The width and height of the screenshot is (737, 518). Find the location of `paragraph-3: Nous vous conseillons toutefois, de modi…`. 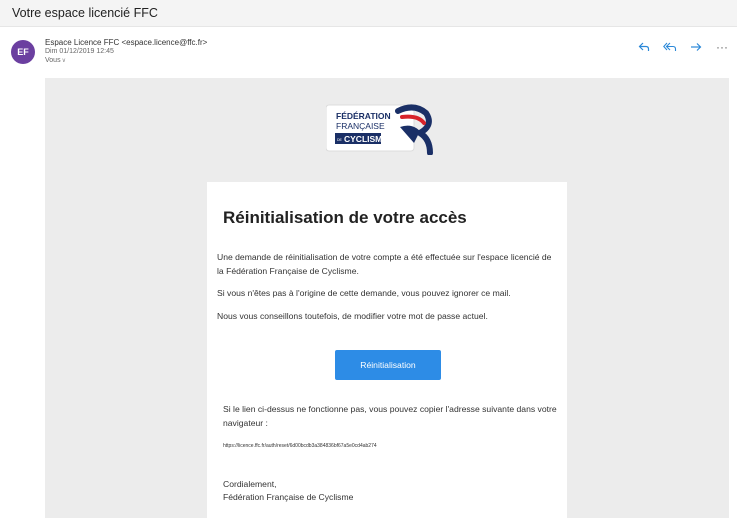

paragraph-3: Nous vous conseillons toutefois, de modi… is located at coordinates (352, 316).